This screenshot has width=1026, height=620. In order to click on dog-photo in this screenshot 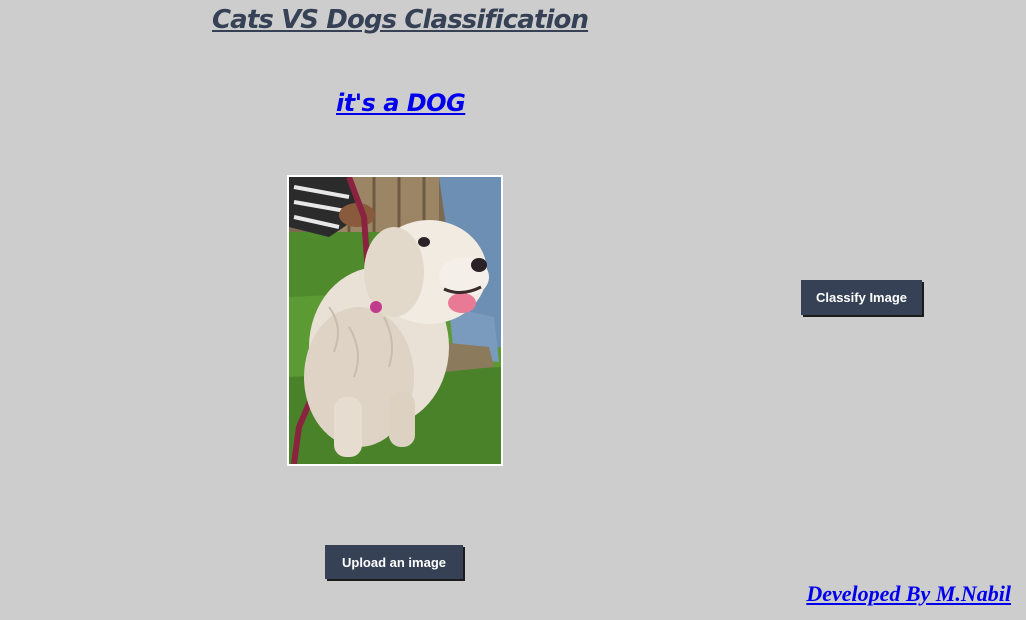, I will do `click(395, 320)`.